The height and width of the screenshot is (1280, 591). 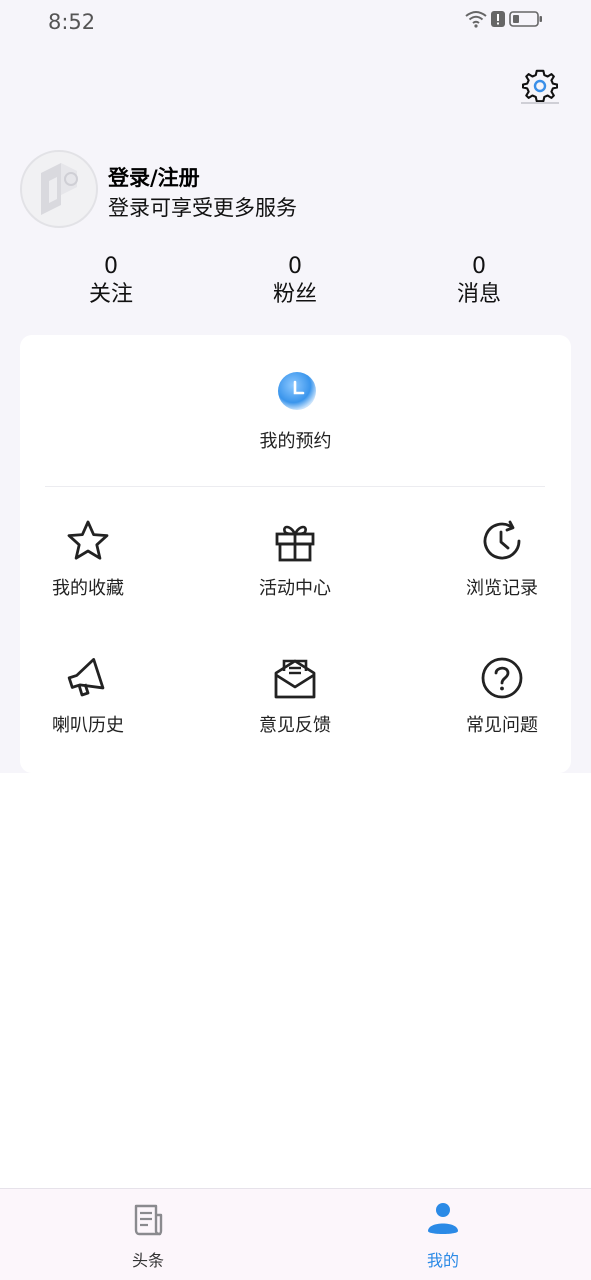 I want to click on feedback-button: 意见反馈, so click(x=295, y=705).